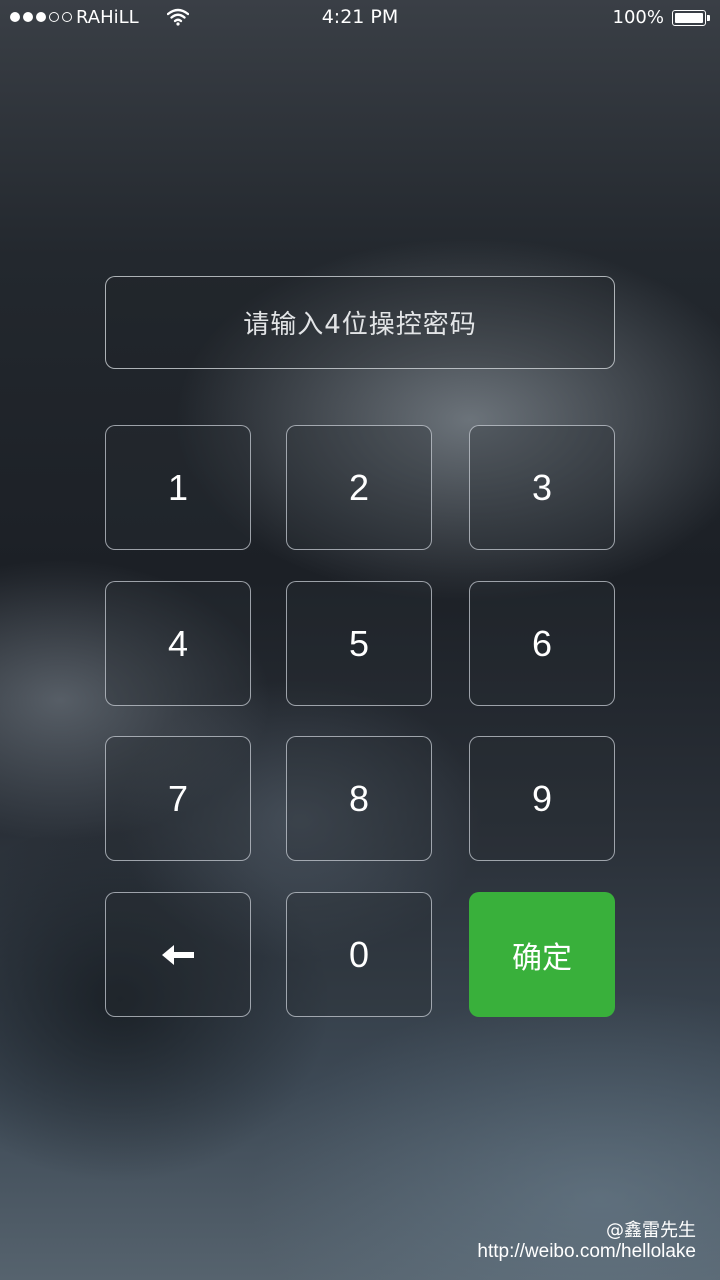 This screenshot has height=1280, width=720. Describe the element at coordinates (360, 325) in the screenshot. I see `password-placeholder: 请输入4位操控密码` at that location.